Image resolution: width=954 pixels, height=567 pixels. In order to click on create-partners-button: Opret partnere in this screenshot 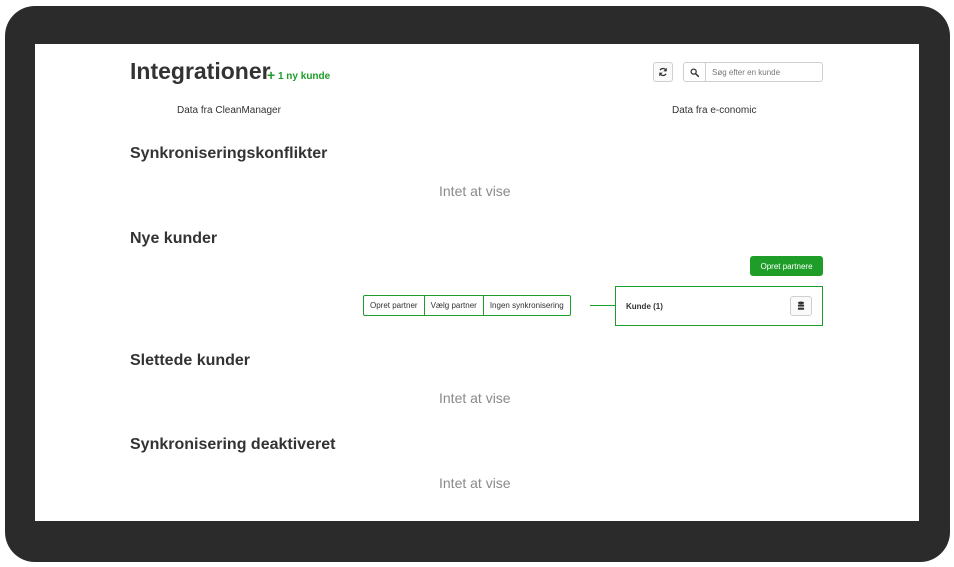, I will do `click(786, 266)`.